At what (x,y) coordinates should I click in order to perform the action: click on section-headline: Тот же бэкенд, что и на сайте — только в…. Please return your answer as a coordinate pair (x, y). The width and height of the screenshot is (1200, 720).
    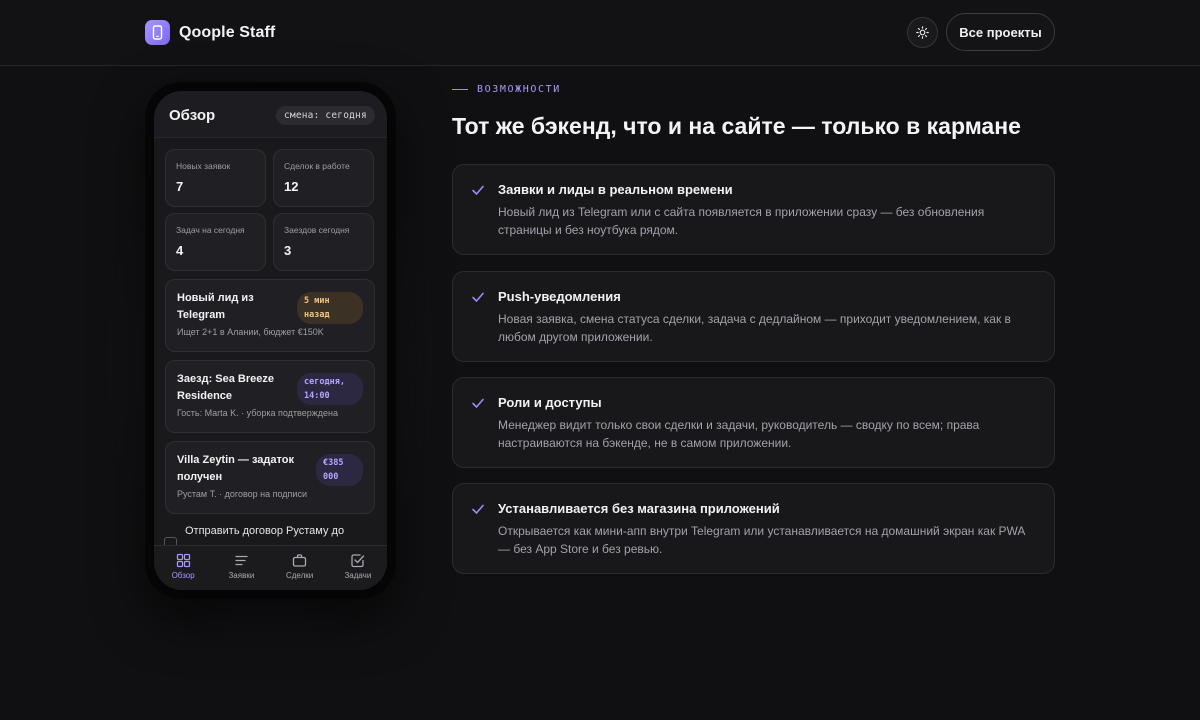
    Looking at the image, I should click on (736, 126).